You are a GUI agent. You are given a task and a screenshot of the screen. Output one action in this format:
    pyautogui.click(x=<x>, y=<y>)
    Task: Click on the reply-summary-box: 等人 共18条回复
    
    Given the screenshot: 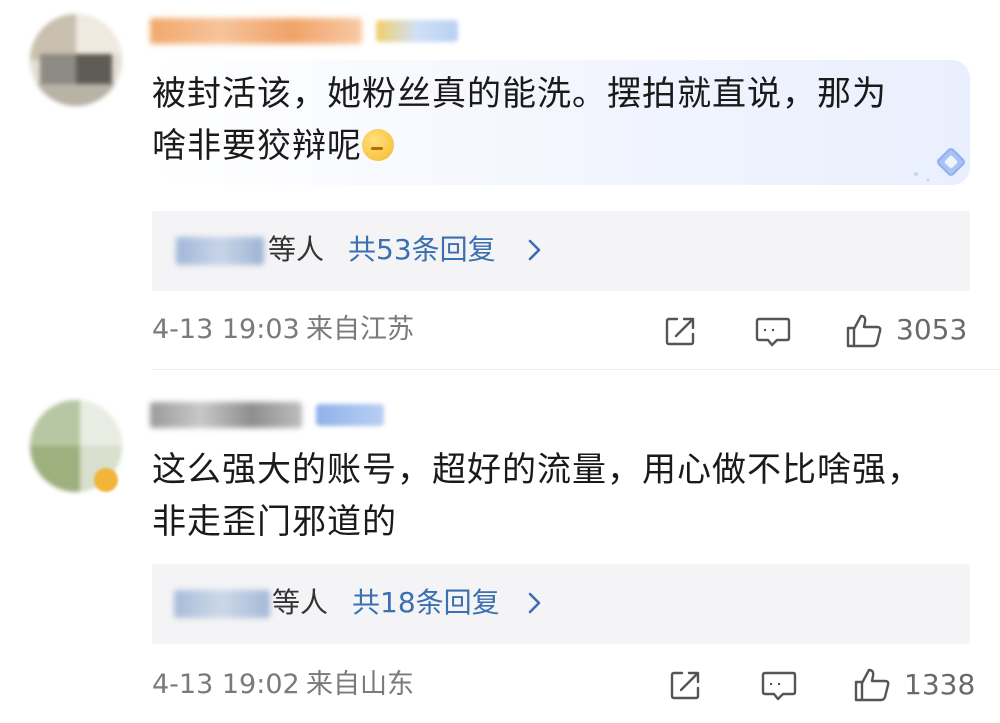 What is the action you would take?
    pyautogui.click(x=561, y=604)
    